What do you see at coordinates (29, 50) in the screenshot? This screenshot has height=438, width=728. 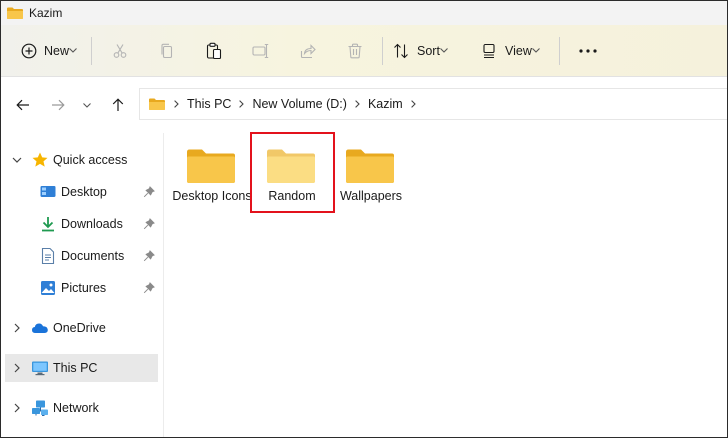 I see `plus-circle-icon` at bounding box center [29, 50].